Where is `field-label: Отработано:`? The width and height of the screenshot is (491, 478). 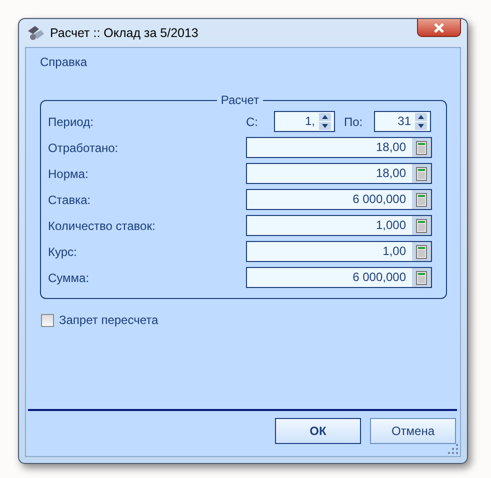
field-label: Отработано: is located at coordinates (84, 147).